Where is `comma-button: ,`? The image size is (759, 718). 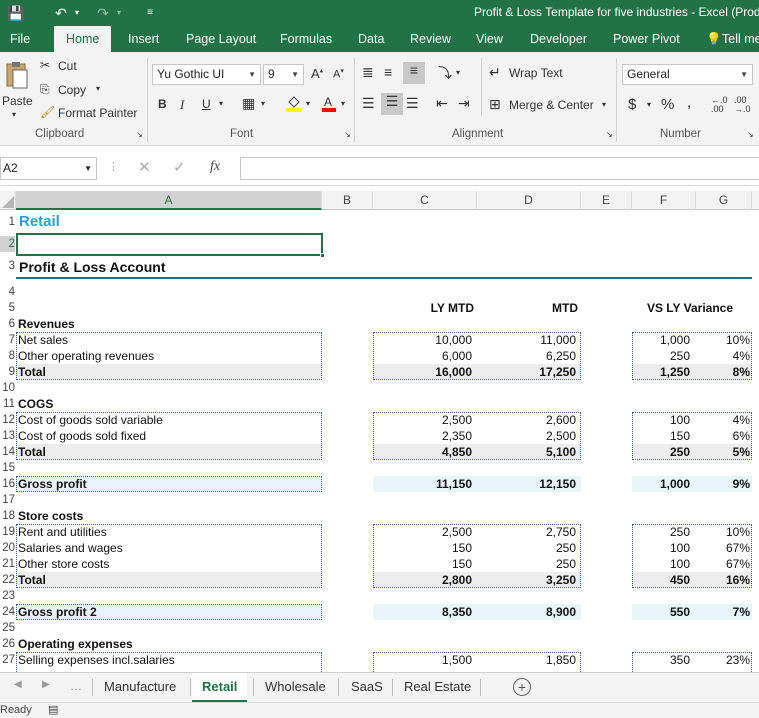
comma-button: , is located at coordinates (689, 102).